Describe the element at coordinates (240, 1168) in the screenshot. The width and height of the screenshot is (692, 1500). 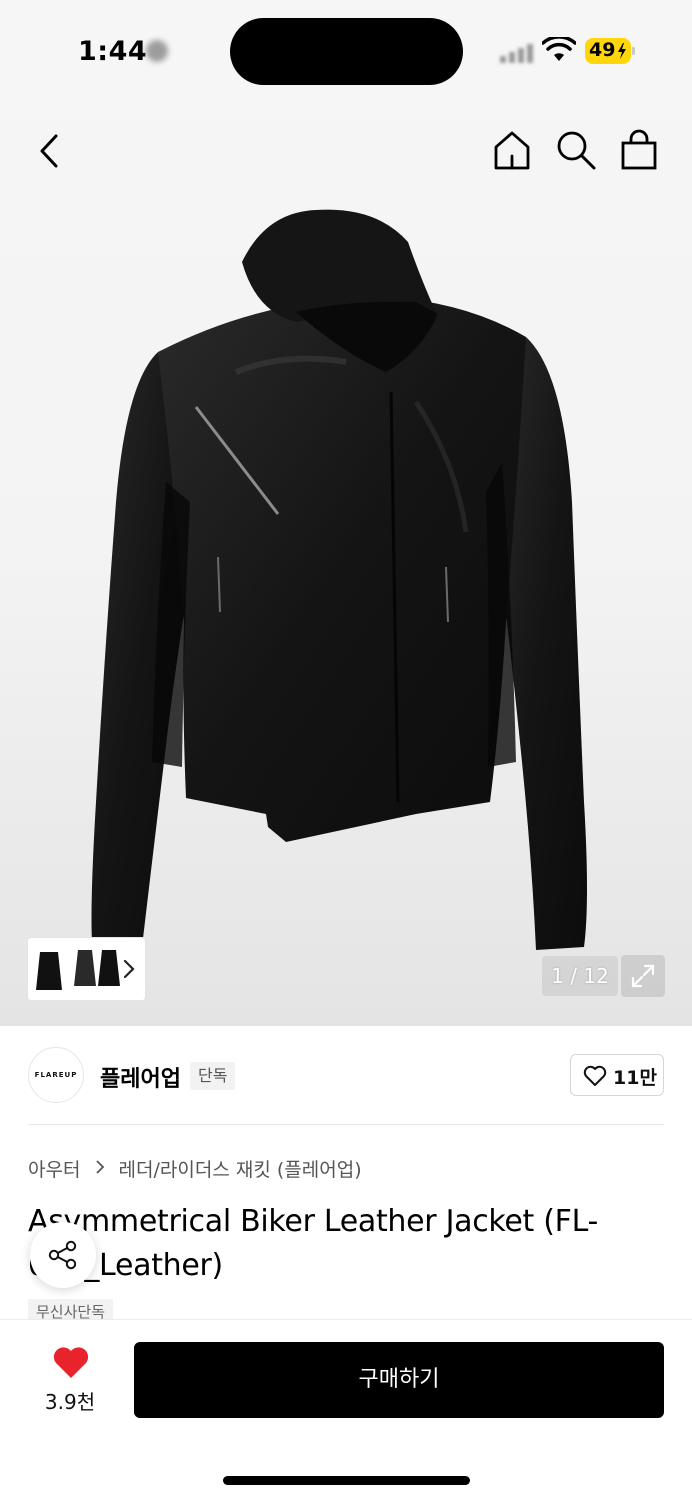
I see `breadcrumb-subcategory: 레더/라이더스 재킷 (플레어업)` at that location.